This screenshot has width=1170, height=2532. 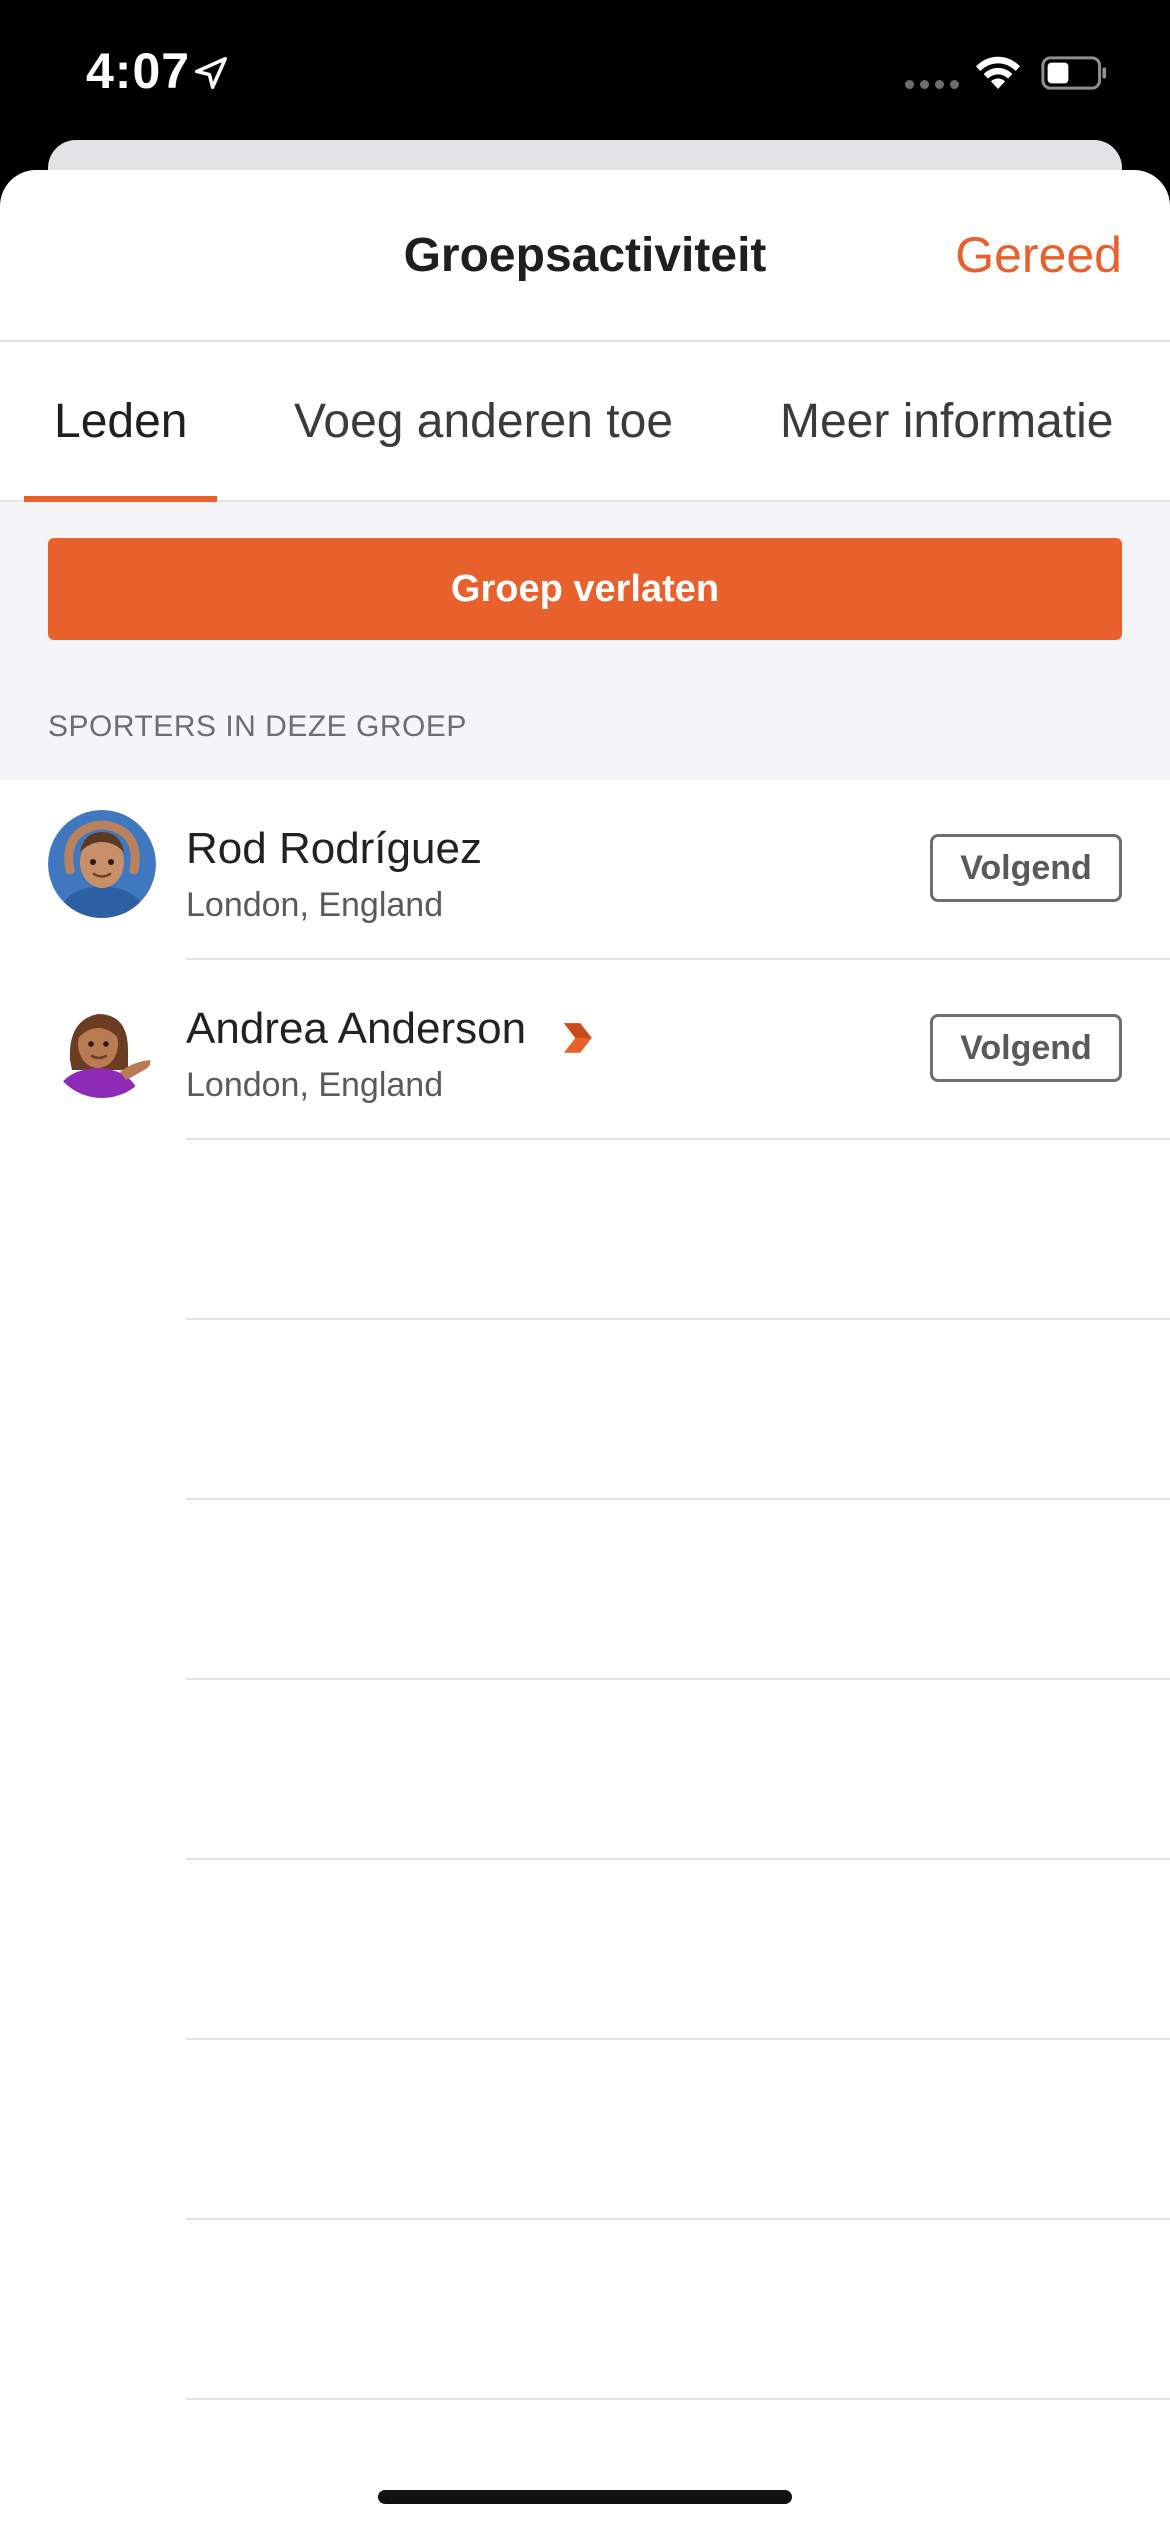 I want to click on member-name: Rod Rodríguez, so click(x=334, y=848).